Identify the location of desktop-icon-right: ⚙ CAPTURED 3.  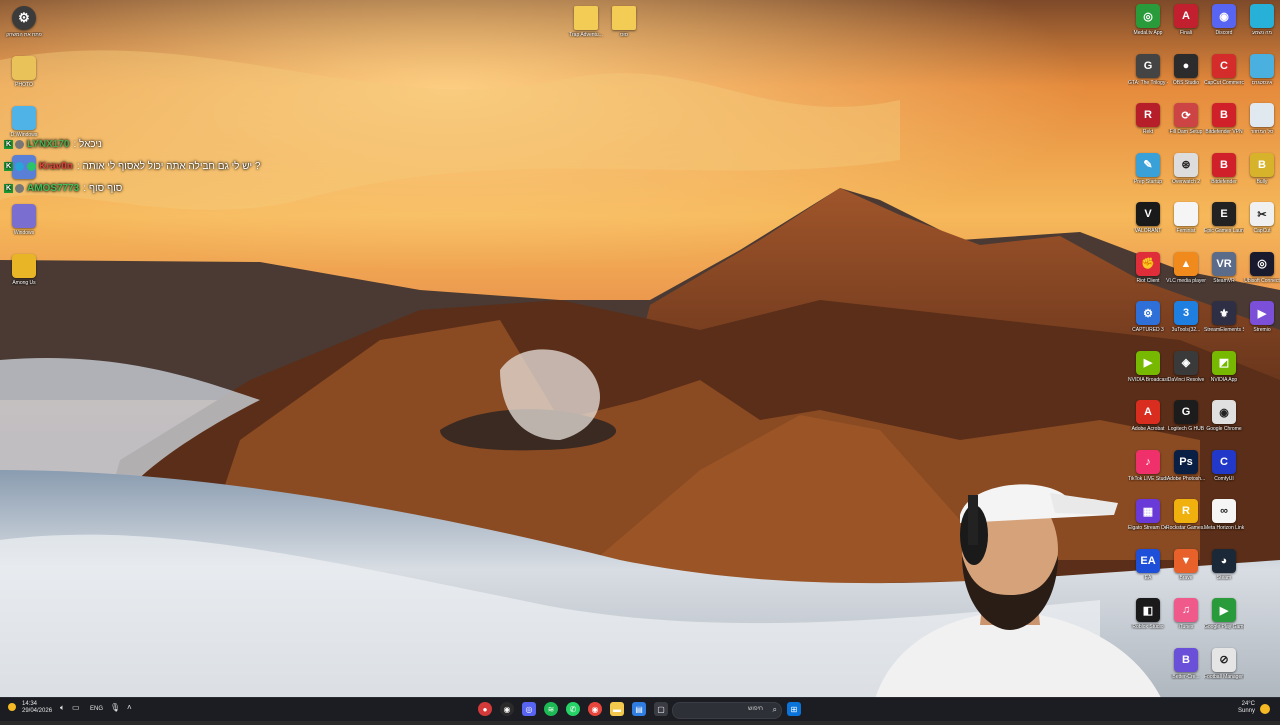
(1148, 317).